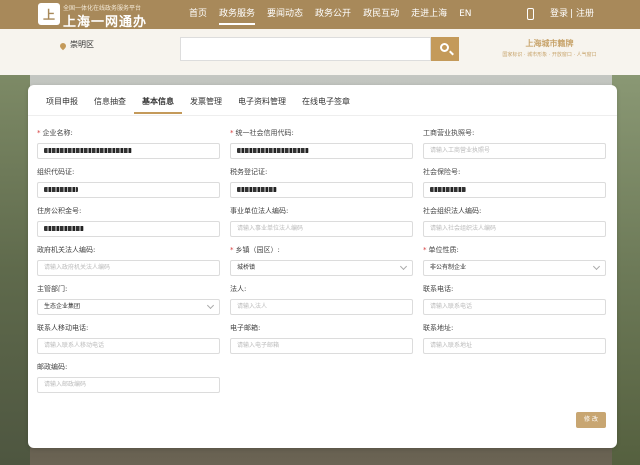 The width and height of the screenshot is (640, 465). Describe the element at coordinates (438, 289) in the screenshot. I see `contact-phone-label: 联系电话:` at that location.